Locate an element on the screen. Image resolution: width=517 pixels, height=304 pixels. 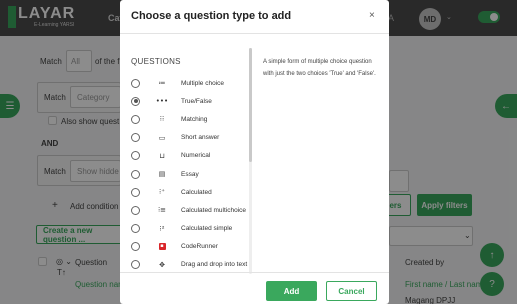
question-type-option: ⊔ Numerical is located at coordinates (190, 156).